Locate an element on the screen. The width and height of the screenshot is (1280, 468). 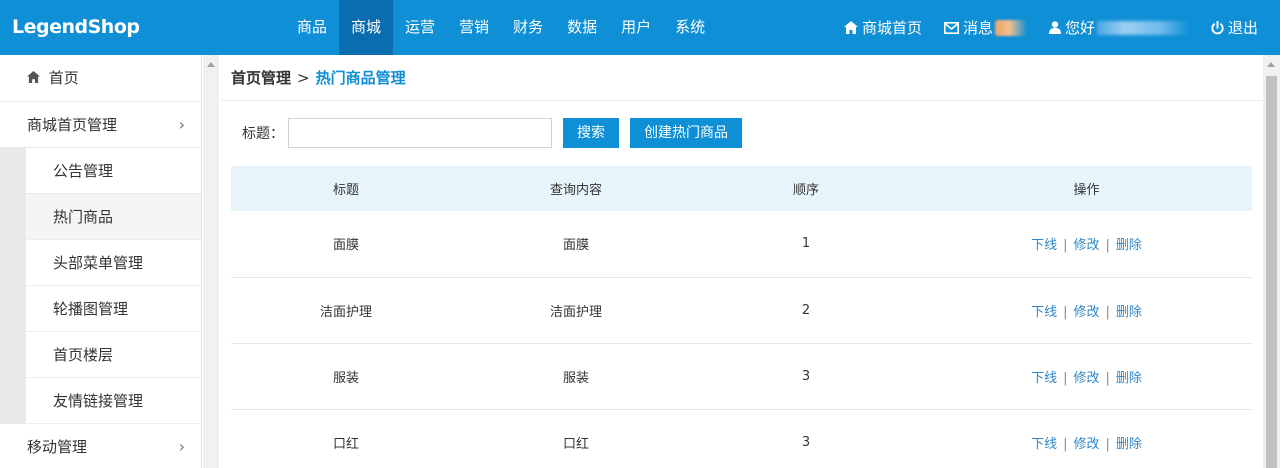
mall-home-link: 商城首页 is located at coordinates (882, 27).